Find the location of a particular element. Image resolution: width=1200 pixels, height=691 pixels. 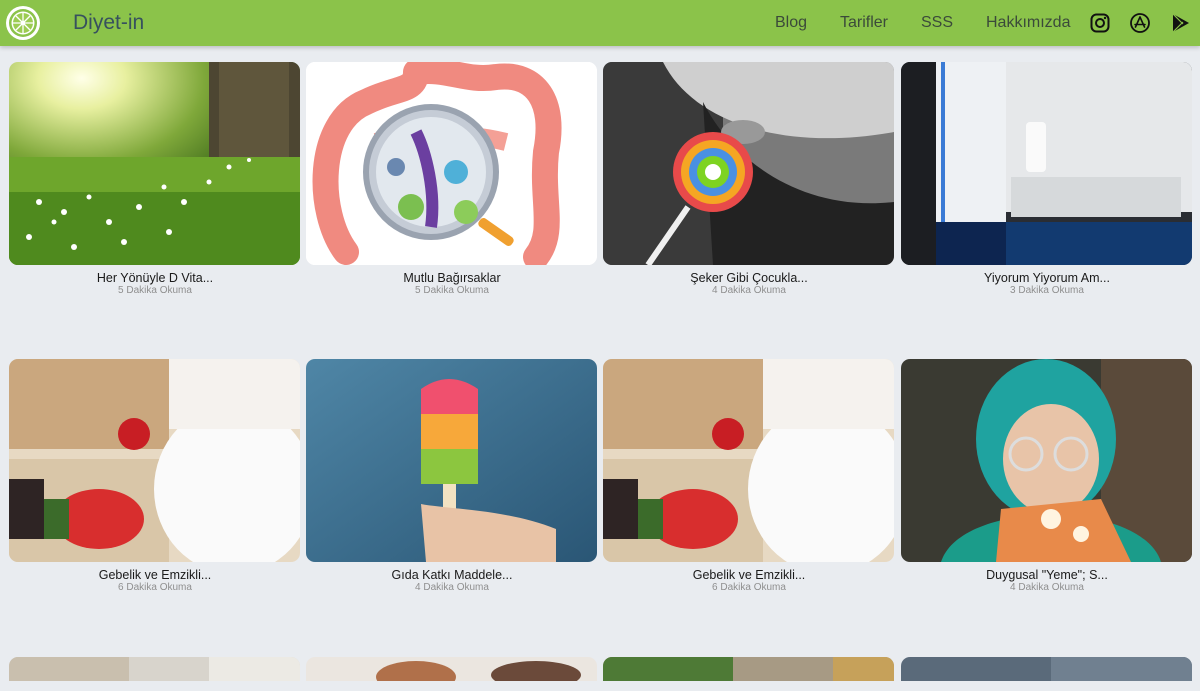

nav-sss: SSS is located at coordinates (937, 23).